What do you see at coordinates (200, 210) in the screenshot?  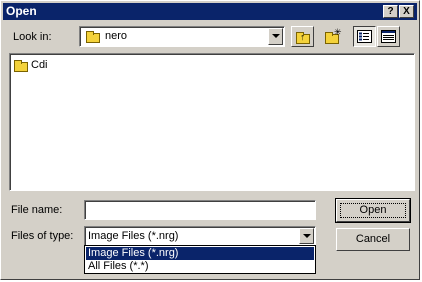 I see `file-name-field` at bounding box center [200, 210].